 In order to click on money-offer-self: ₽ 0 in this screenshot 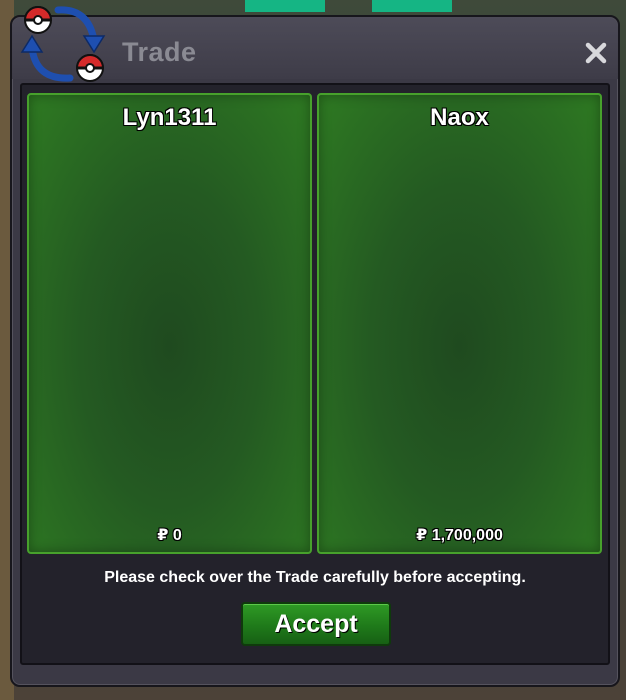, I will do `click(169, 535)`.